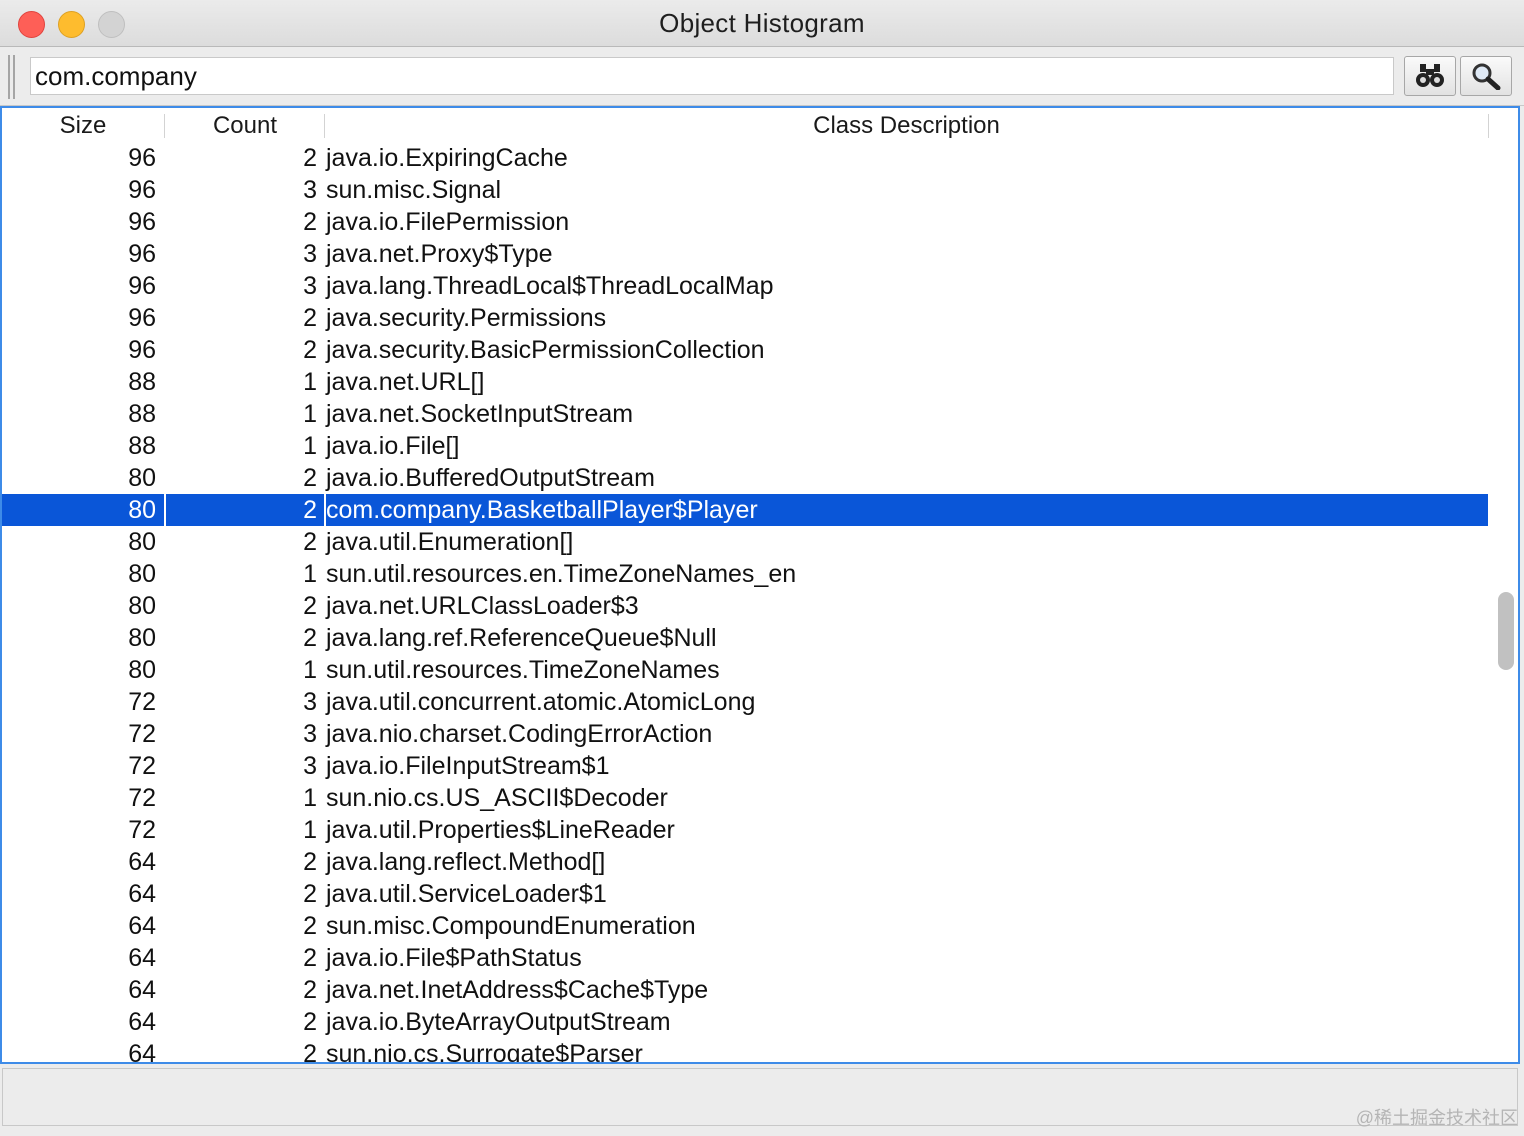 The image size is (1524, 1136). Describe the element at coordinates (745, 414) in the screenshot. I see `table-row: 88 1 java.net.SocketInputStream` at that location.